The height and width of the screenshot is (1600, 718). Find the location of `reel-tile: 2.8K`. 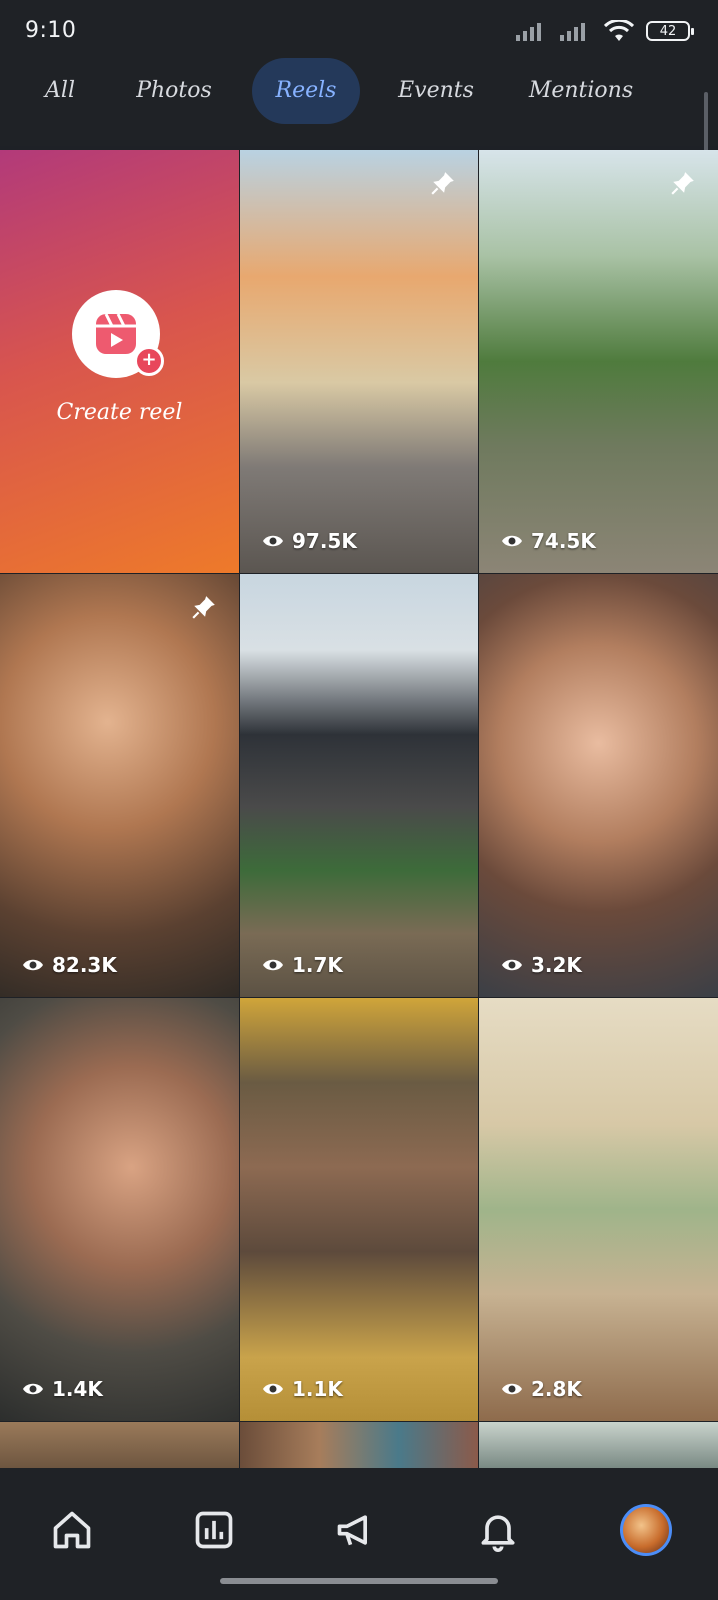

reel-tile: 2.8K is located at coordinates (598, 1209).